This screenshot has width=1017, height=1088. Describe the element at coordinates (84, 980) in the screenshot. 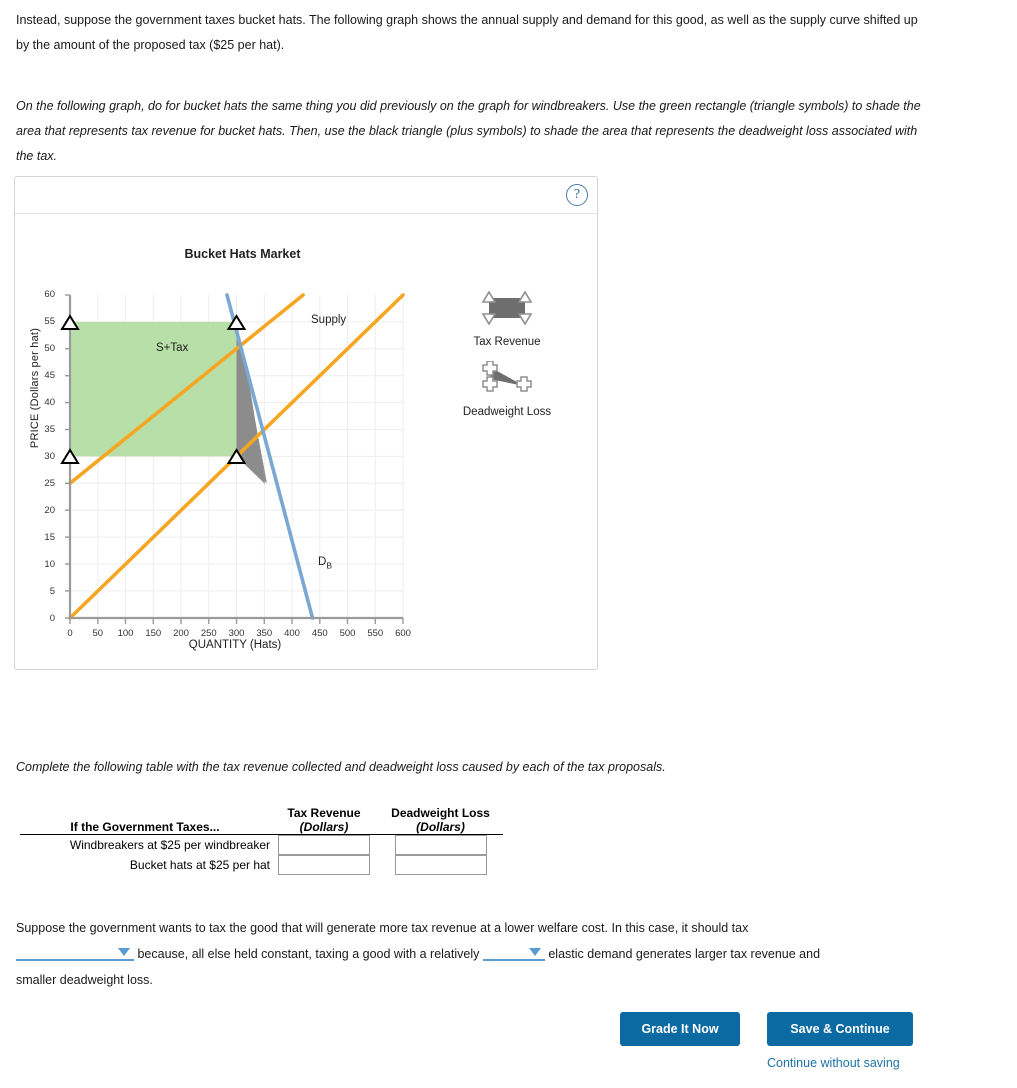

I see `bottom-line-3: smaller deadweight loss.` at that location.